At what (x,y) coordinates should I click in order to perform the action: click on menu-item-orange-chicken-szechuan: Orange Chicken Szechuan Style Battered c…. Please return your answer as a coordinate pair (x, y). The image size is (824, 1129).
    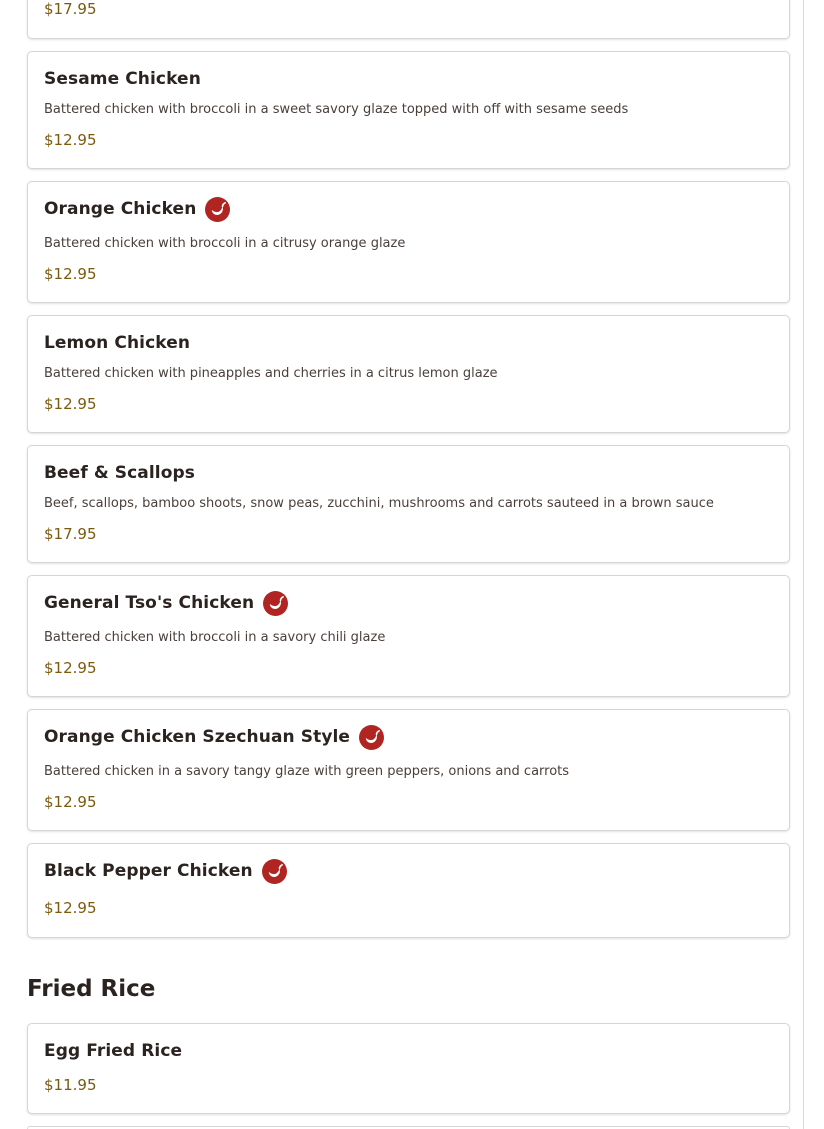
    Looking at the image, I should click on (408, 770).